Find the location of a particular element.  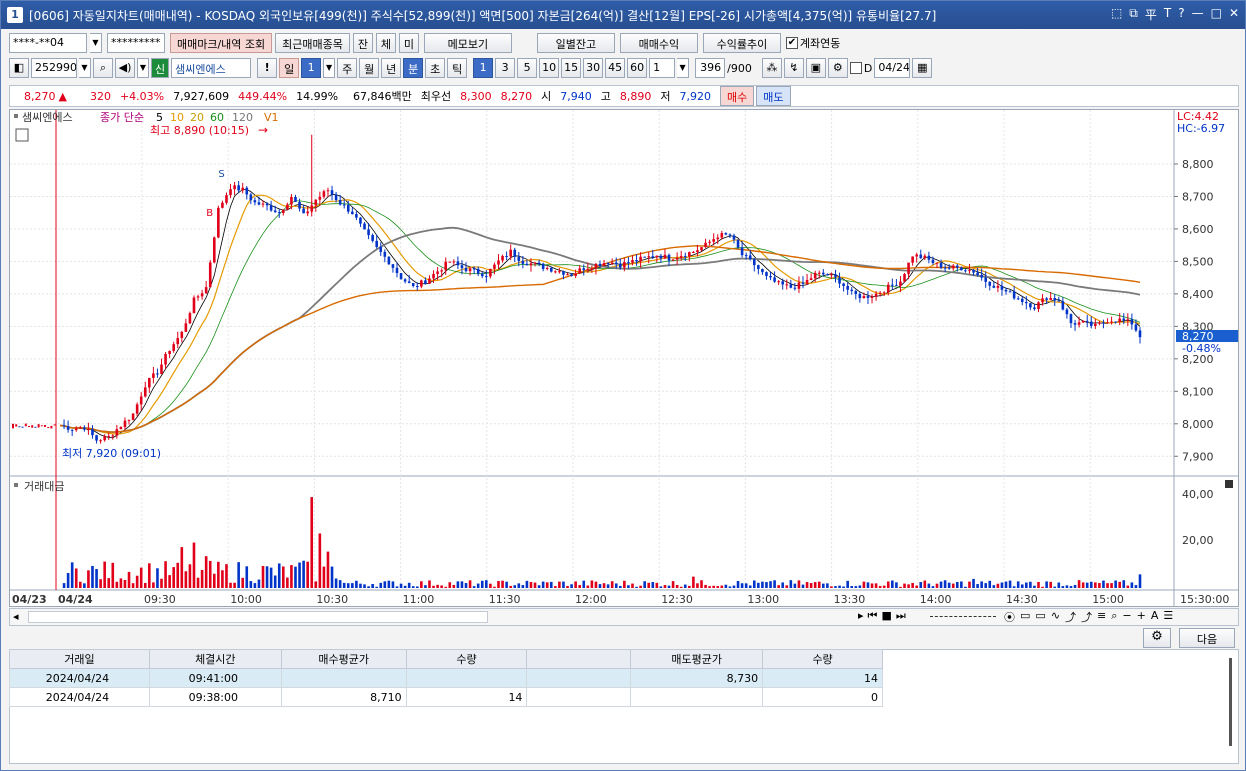

tool-1-icon: ⦿ is located at coordinates (1009, 617).